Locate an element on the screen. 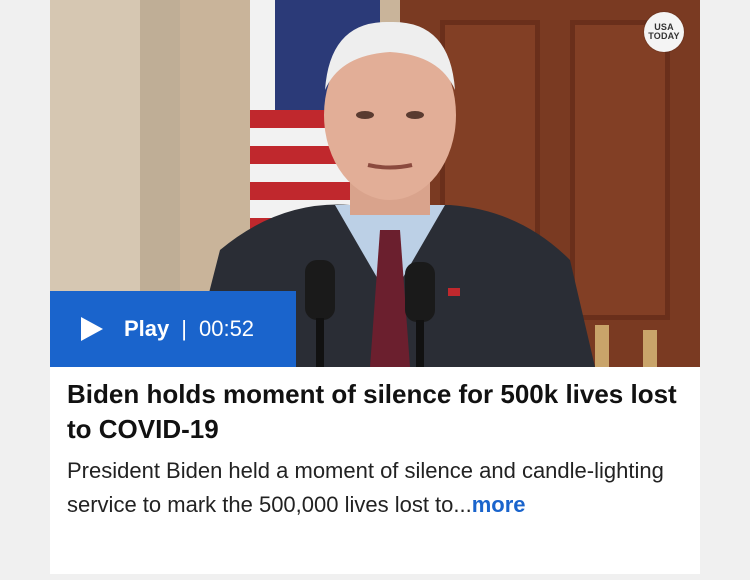 The height and width of the screenshot is (580, 750). play-label: Play is located at coordinates (147, 328).